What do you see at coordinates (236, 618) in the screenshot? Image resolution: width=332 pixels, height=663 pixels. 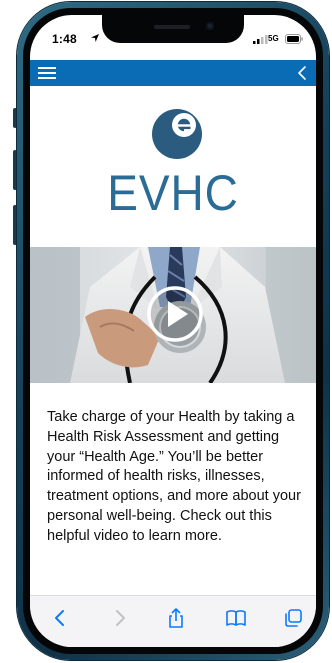 I see `bookmarks-icon` at bounding box center [236, 618].